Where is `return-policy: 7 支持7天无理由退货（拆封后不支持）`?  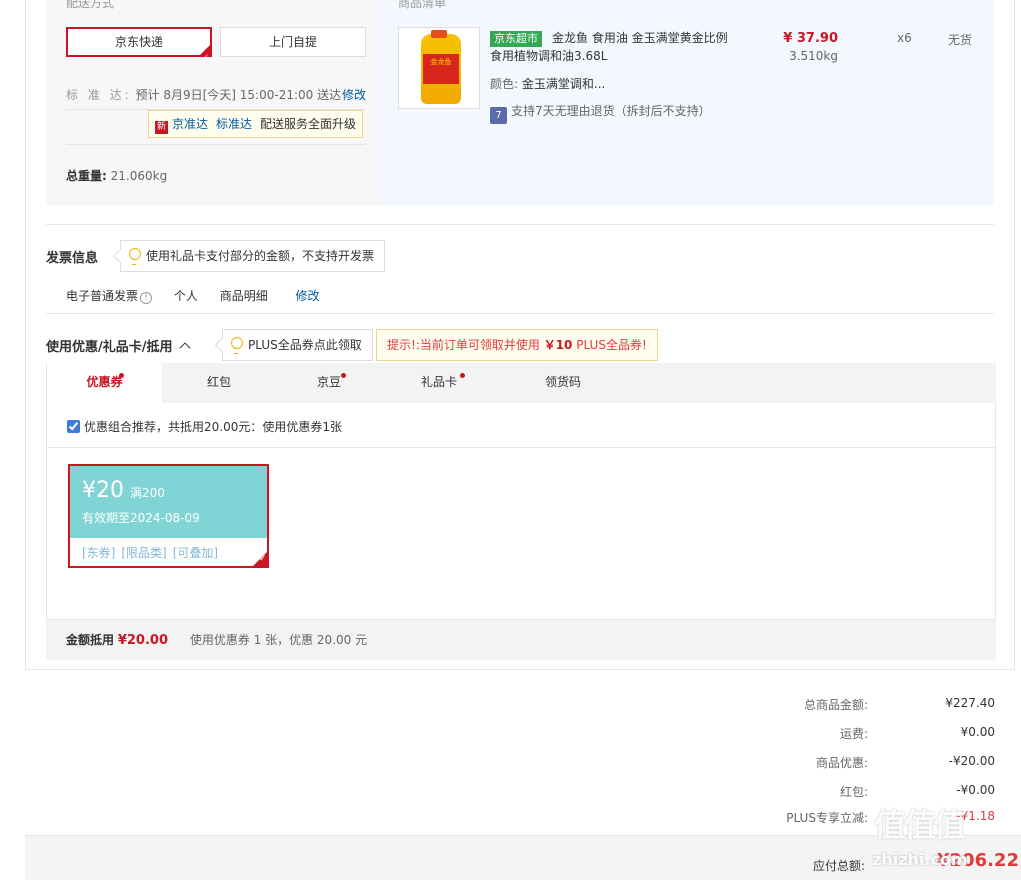 return-policy: 7 支持7天无理由退货（拆封后不支持） is located at coordinates (600, 113).